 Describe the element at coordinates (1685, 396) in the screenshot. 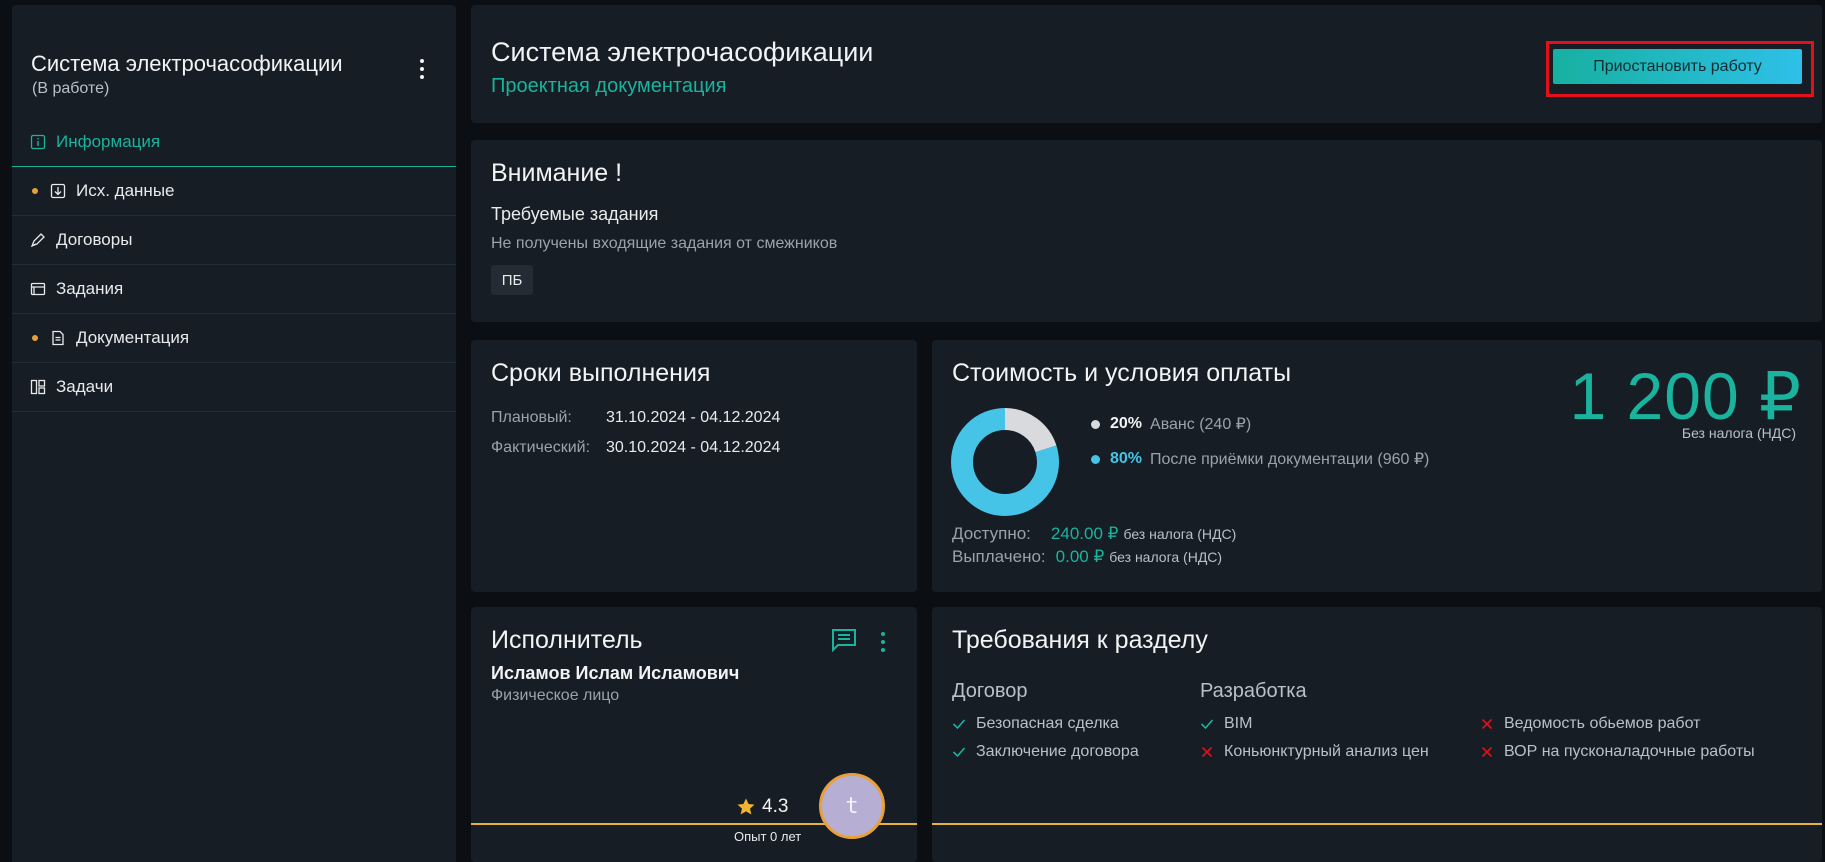

I see `total-price: 1 200 ₽` at that location.